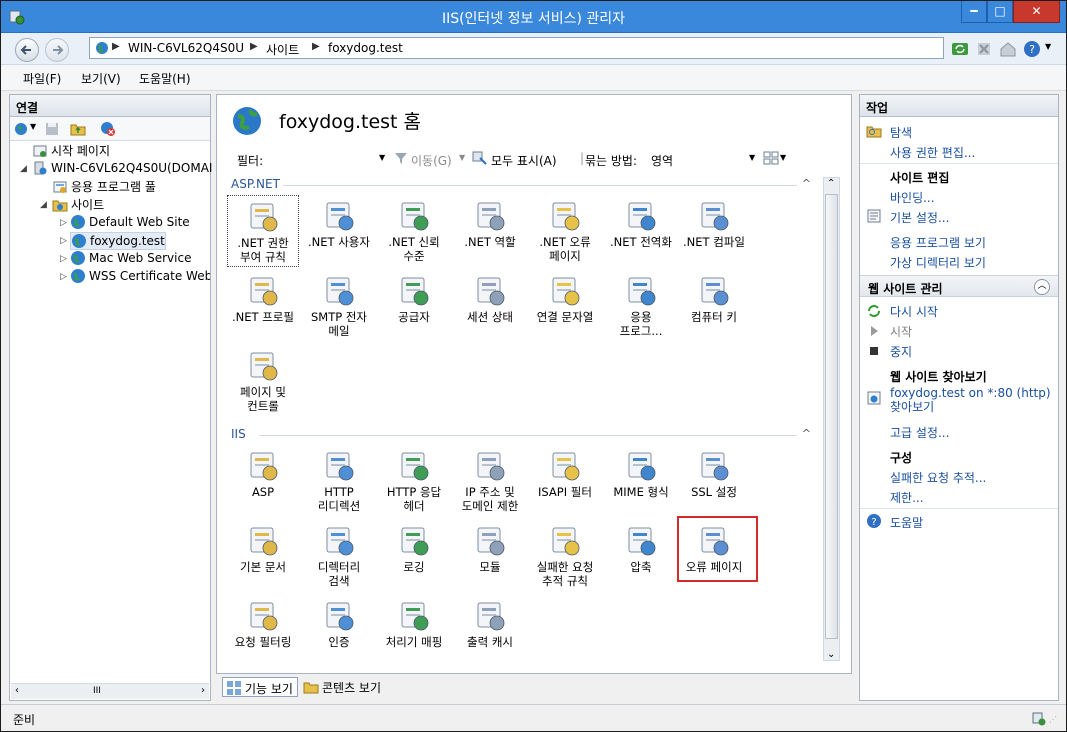  I want to click on tree-default-web-site: Default Web Site, so click(130, 223).